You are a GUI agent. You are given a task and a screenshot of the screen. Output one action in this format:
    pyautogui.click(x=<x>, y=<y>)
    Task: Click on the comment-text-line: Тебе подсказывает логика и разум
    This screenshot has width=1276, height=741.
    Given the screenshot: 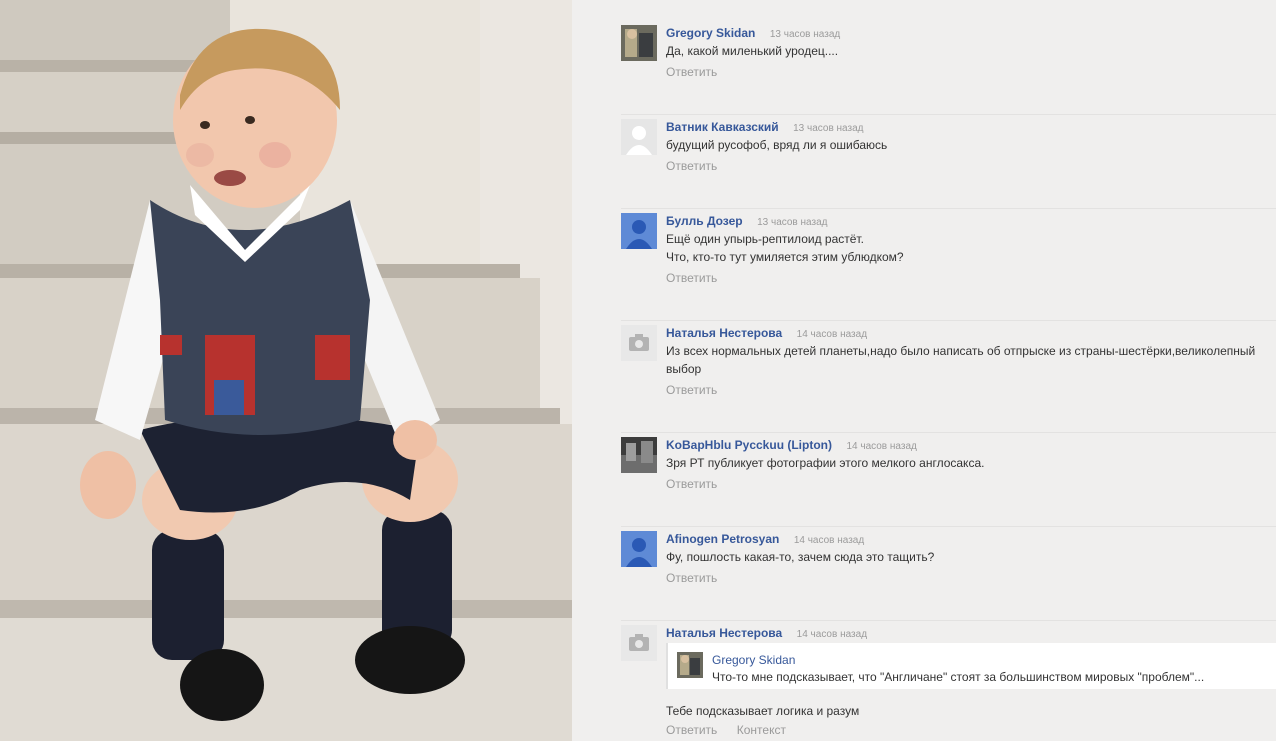 What is the action you would take?
    pyautogui.click(x=763, y=711)
    